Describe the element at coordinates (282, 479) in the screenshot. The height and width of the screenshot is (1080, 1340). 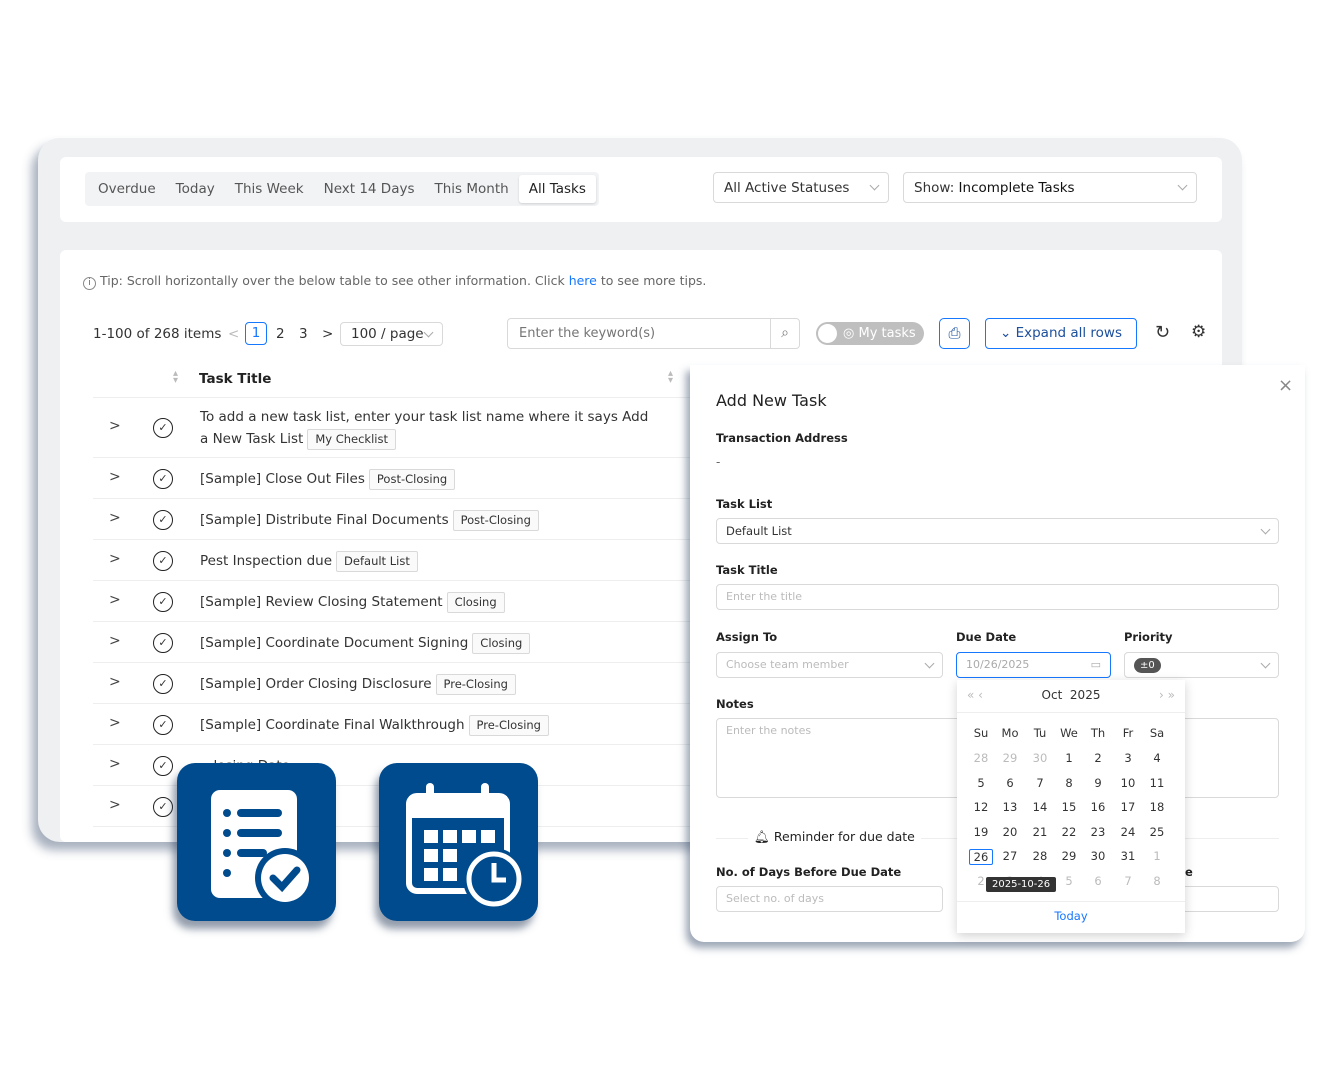
I see `task-title: [Sample] Close Out Files` at that location.